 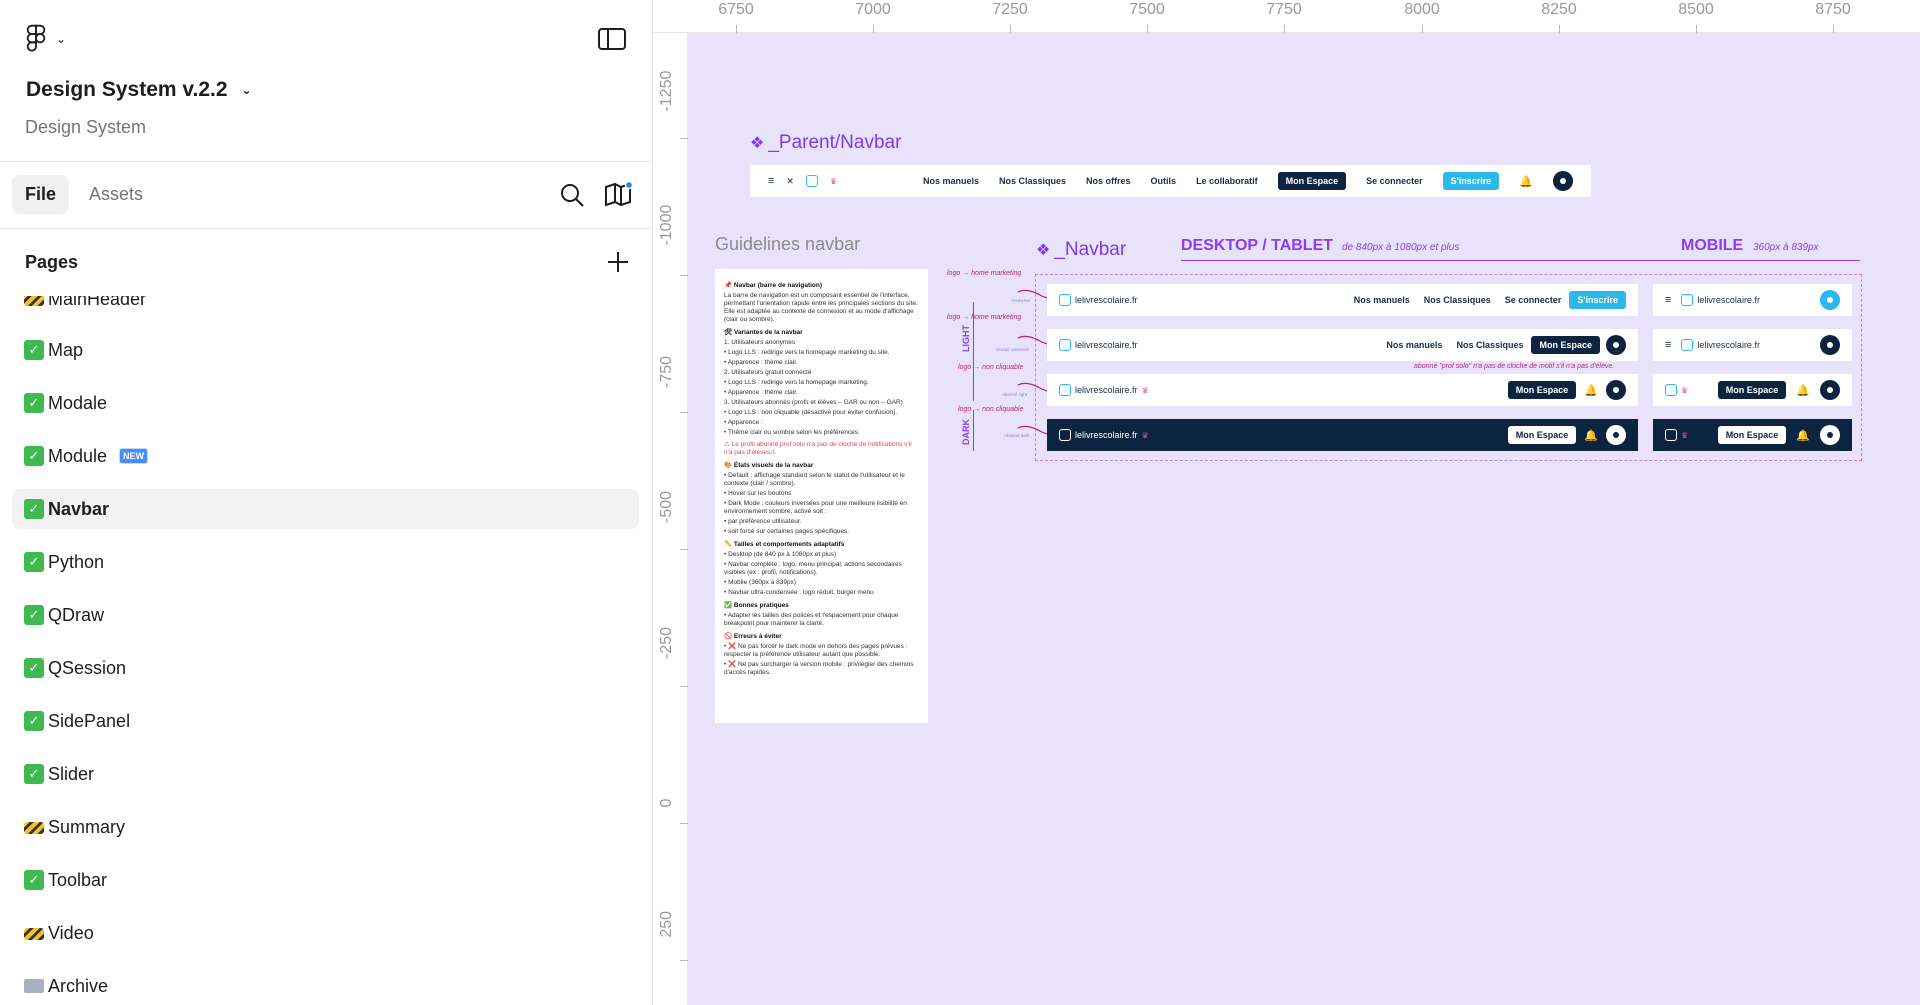 I want to click on mobile-section-subtitle: 360px à 839px, so click(x=1786, y=247).